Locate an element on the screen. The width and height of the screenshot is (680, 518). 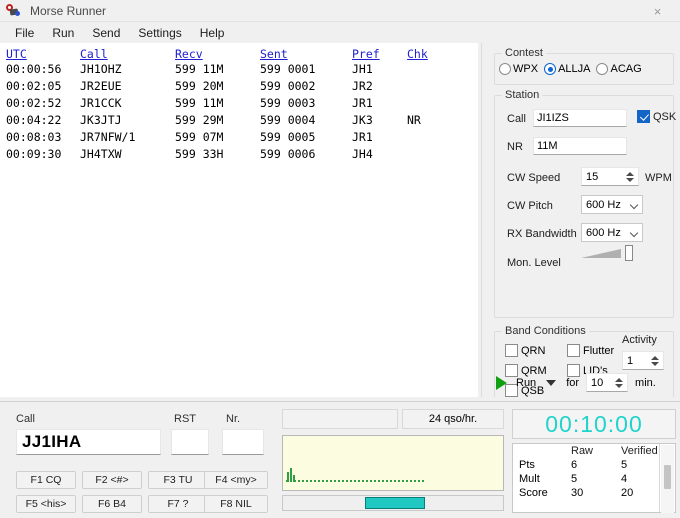
run-bar: Run for 10 min. is located at coordinates (586, 382).